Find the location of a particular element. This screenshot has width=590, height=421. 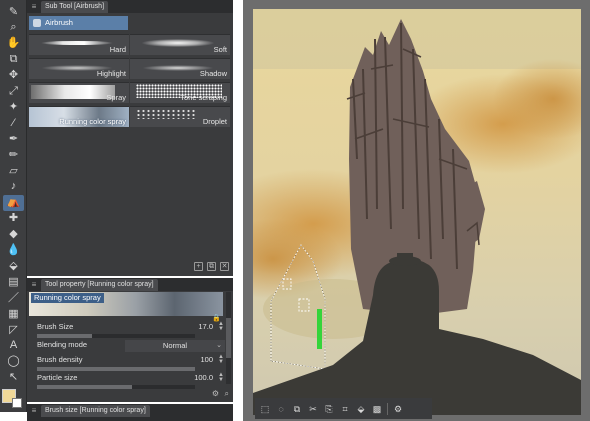

brush-density-value: 100 is located at coordinates (206, 359).